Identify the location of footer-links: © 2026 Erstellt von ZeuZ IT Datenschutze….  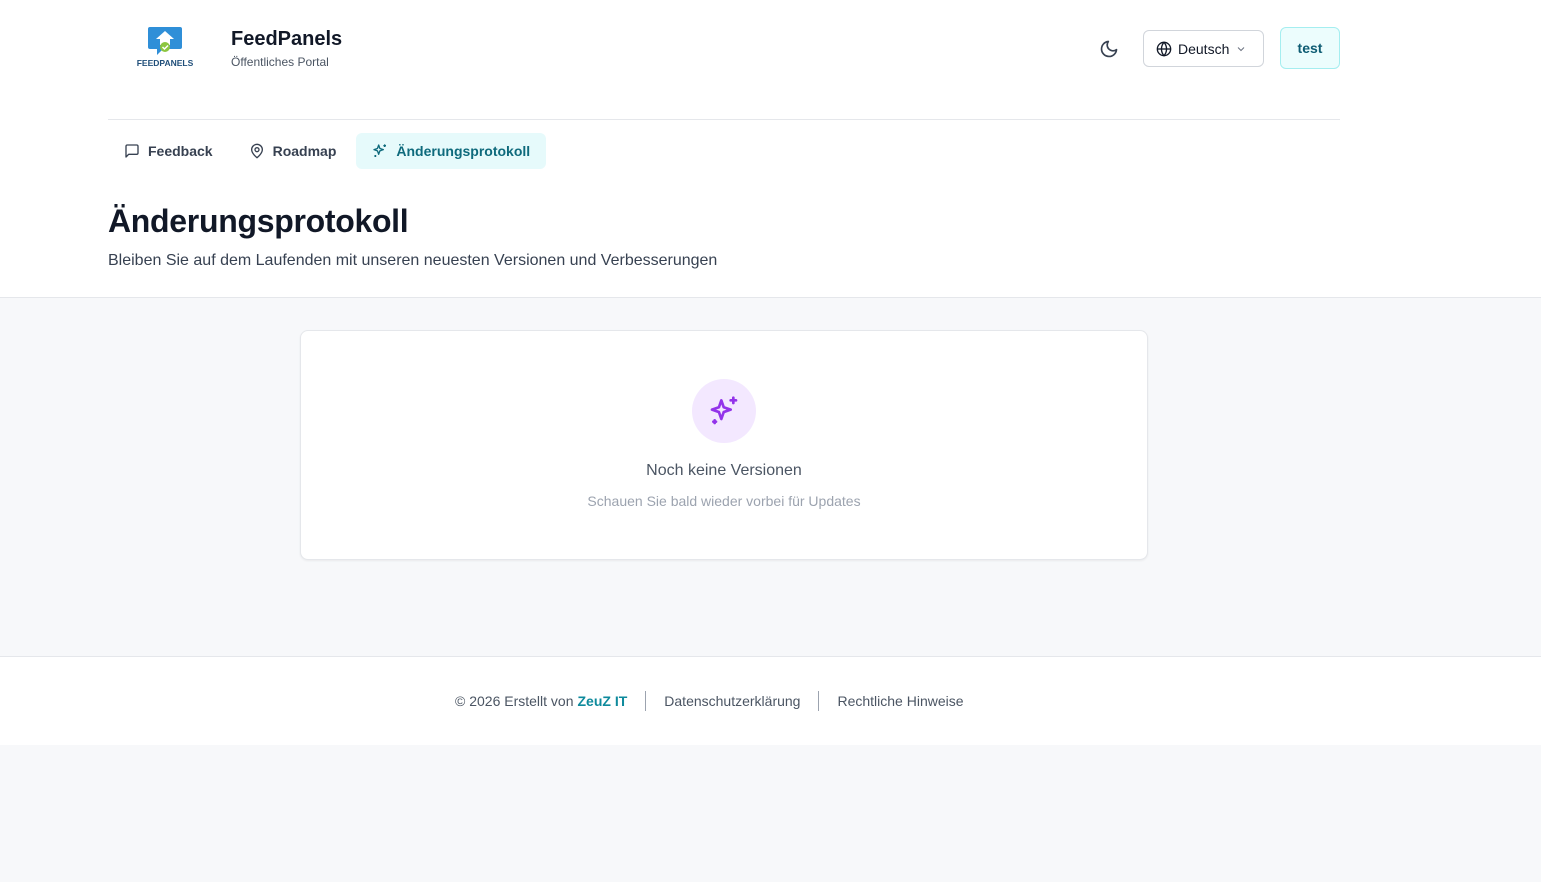
(709, 701).